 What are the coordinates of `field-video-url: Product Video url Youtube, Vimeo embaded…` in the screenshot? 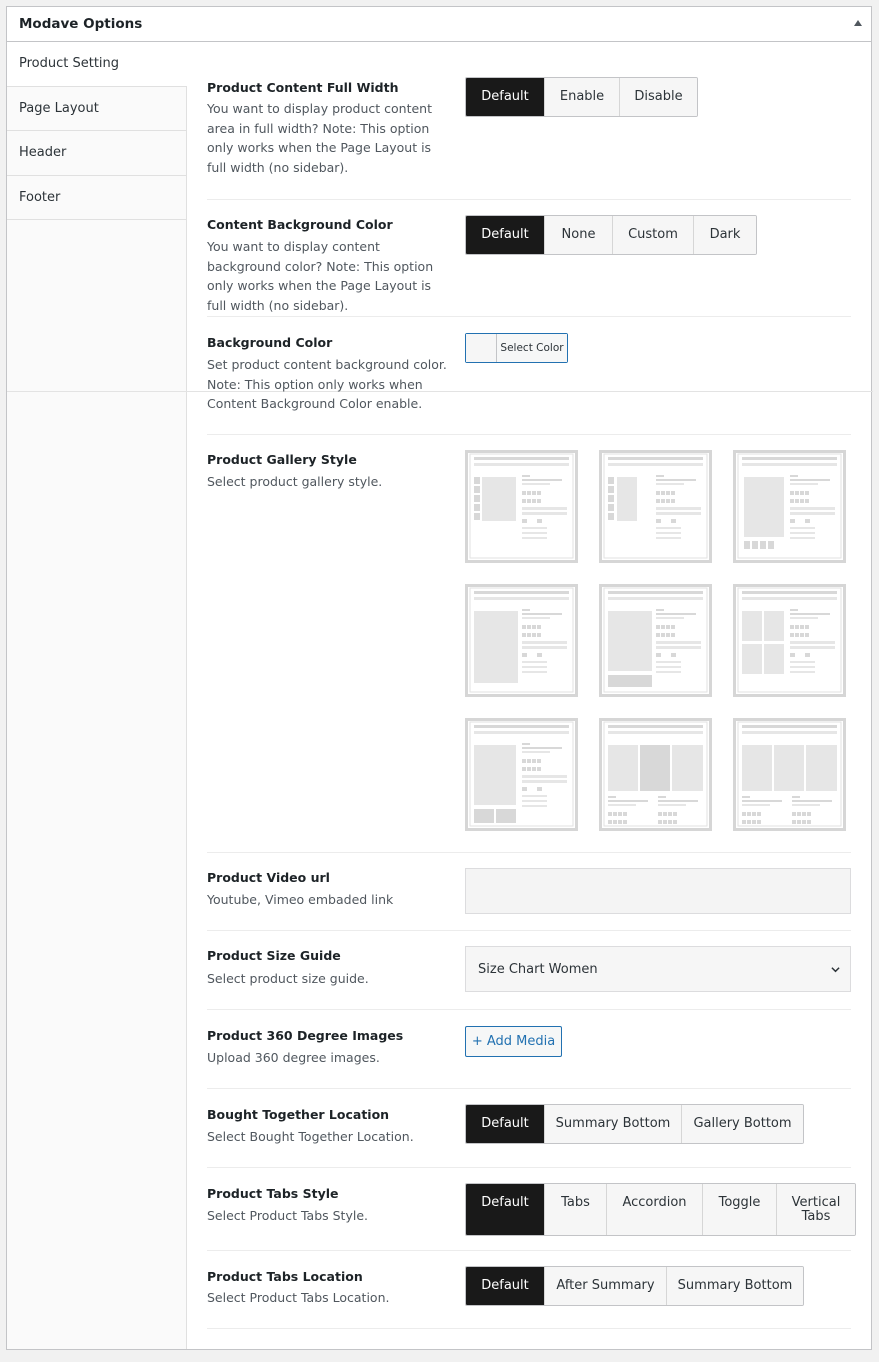 It's located at (529, 892).